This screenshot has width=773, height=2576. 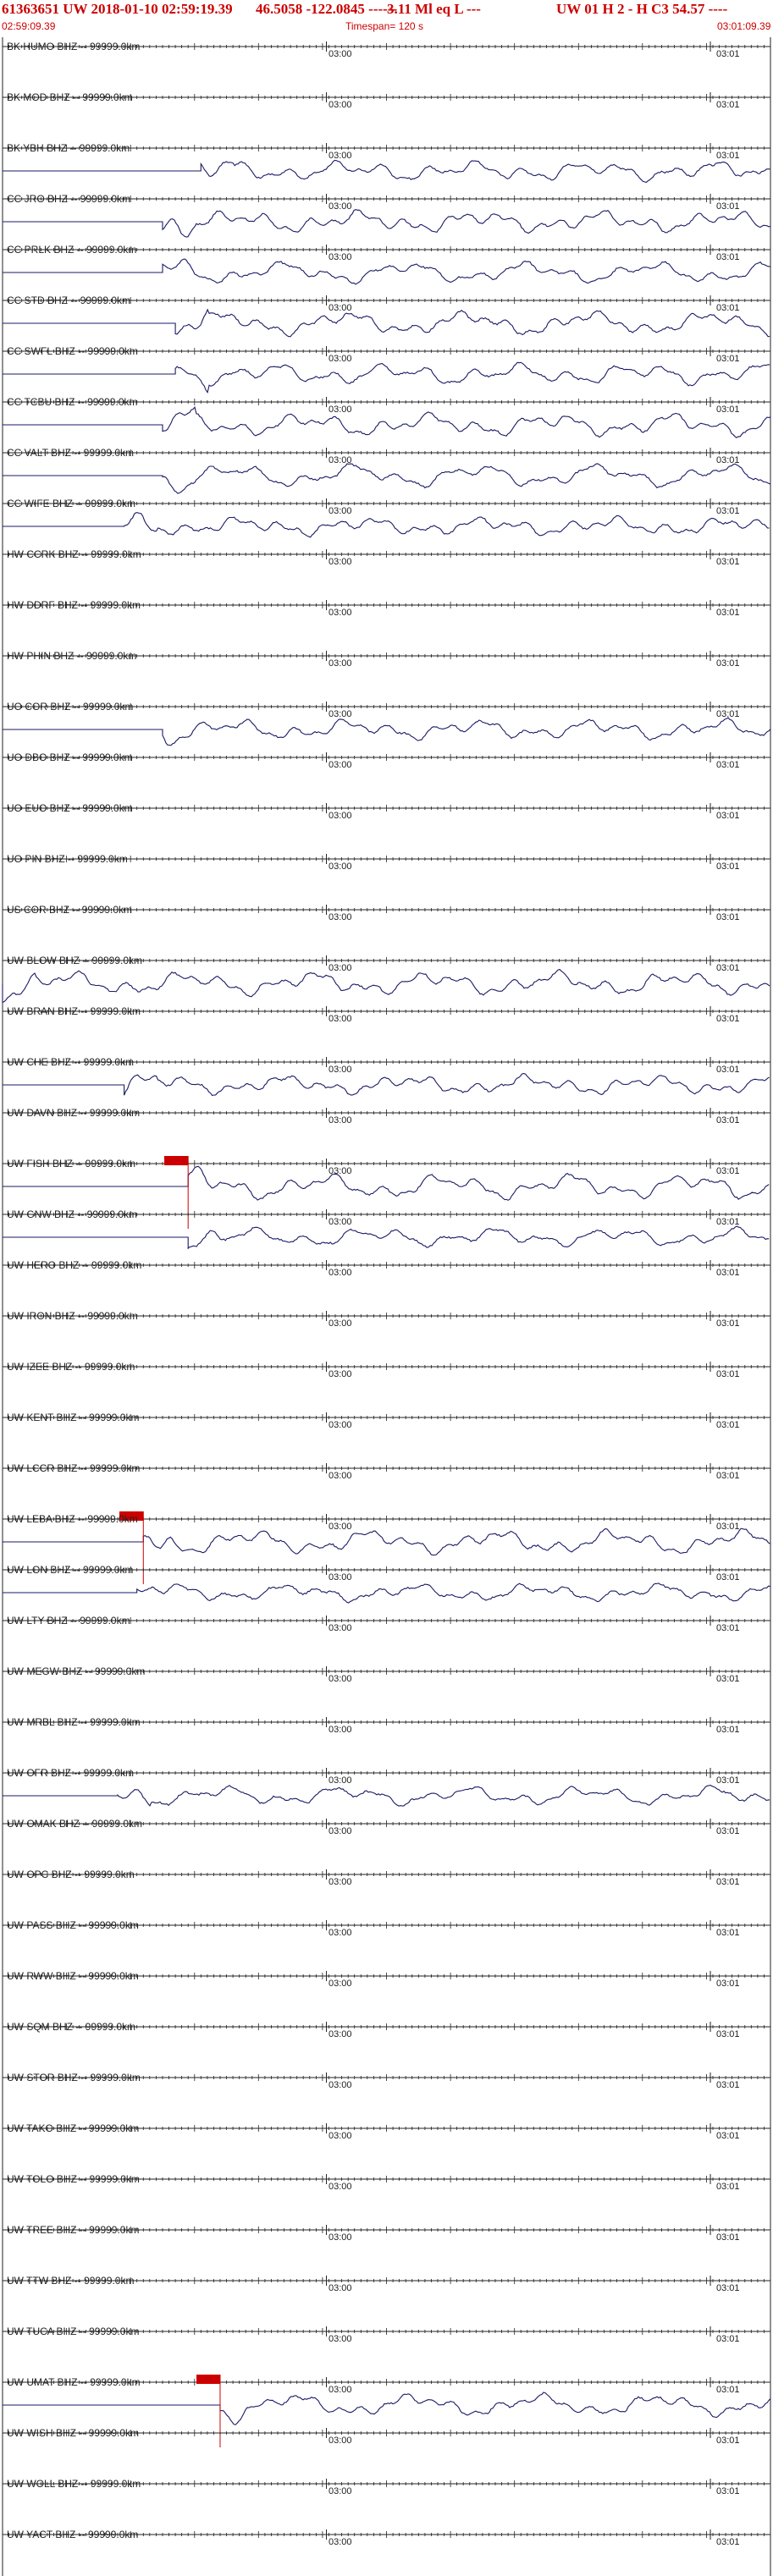 I want to click on station-panel: BK MOD BHZ -- 99999.0km 03:00 03:01, so click(x=386, y=113).